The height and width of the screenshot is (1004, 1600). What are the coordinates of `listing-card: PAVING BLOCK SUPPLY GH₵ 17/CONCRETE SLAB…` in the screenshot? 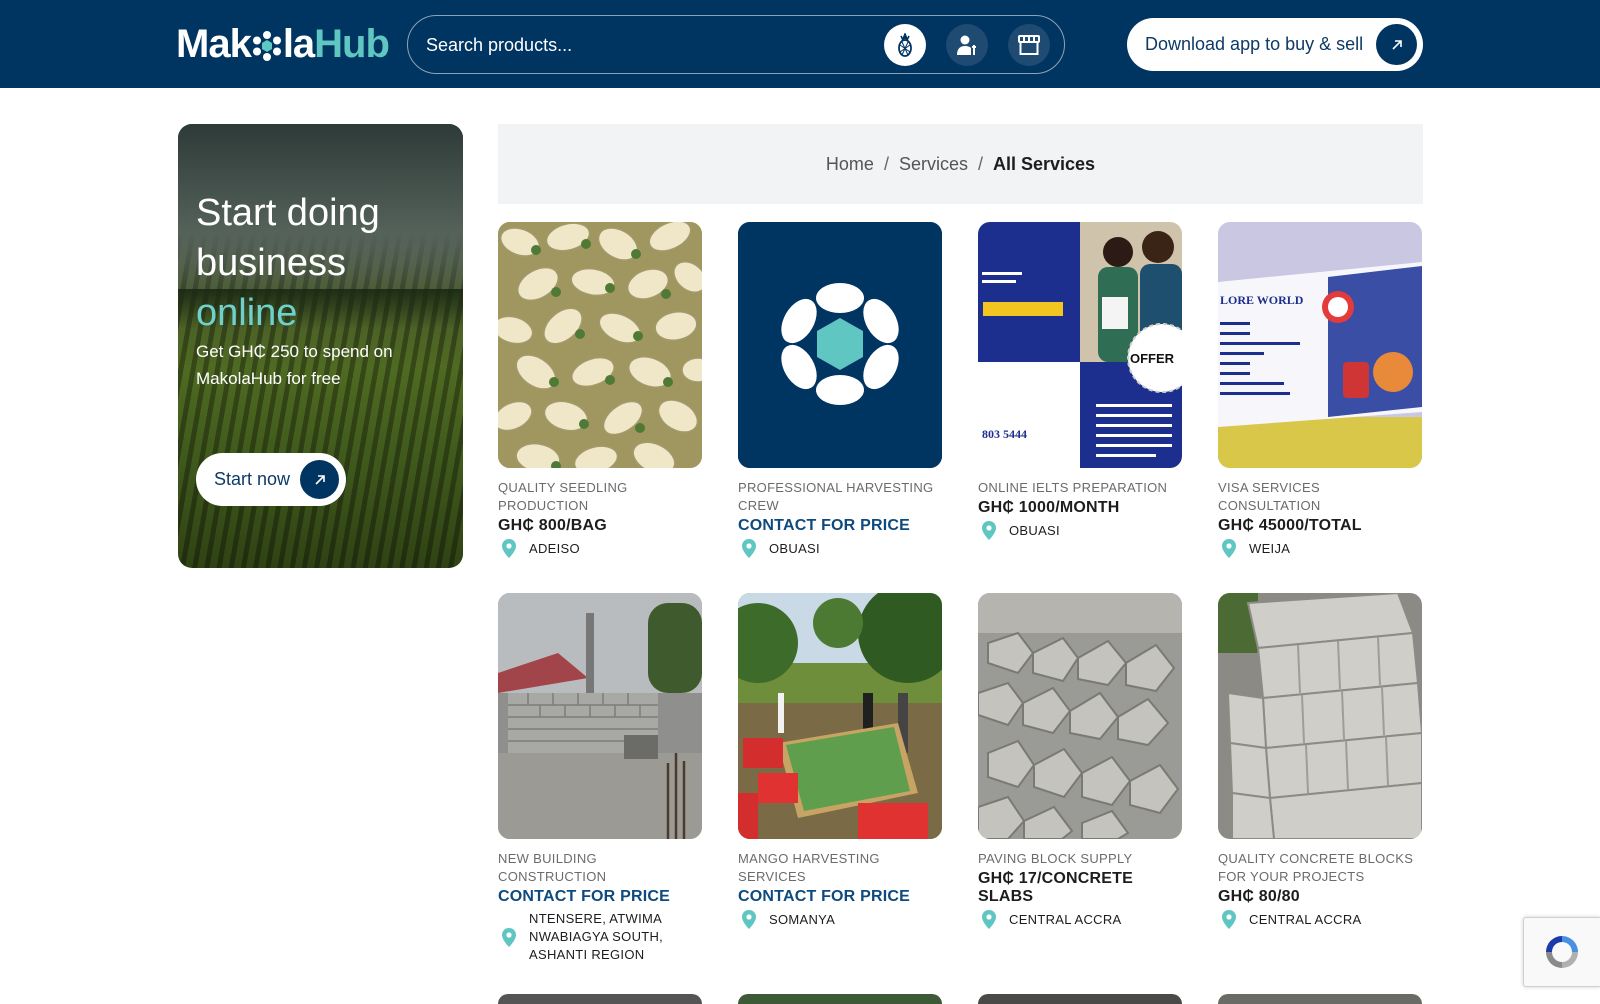 It's located at (1080, 761).